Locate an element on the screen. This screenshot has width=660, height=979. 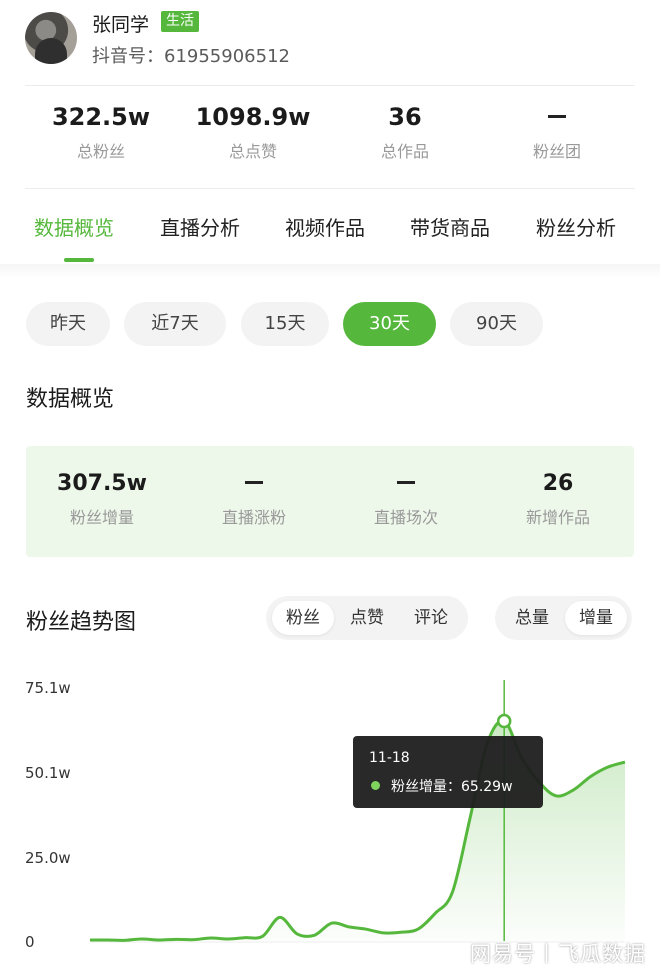
series-dot-icon is located at coordinates (375, 785).